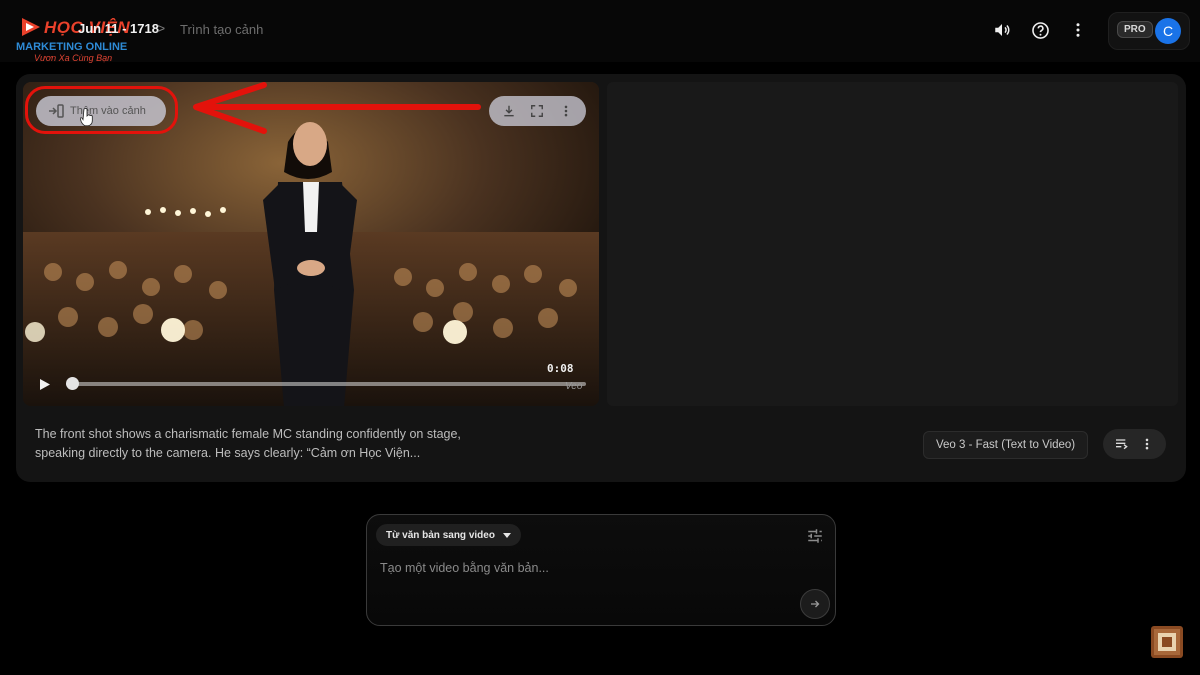 This screenshot has height=675, width=1200. What do you see at coordinates (815, 536) in the screenshot?
I see `tune-icon` at bounding box center [815, 536].